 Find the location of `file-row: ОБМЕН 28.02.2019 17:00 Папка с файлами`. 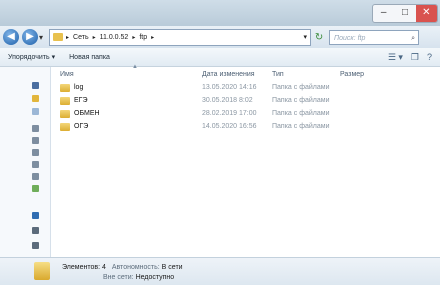

file-row: ОБМЕН 28.02.2019 17:00 Папка с файлами is located at coordinates (246, 113).